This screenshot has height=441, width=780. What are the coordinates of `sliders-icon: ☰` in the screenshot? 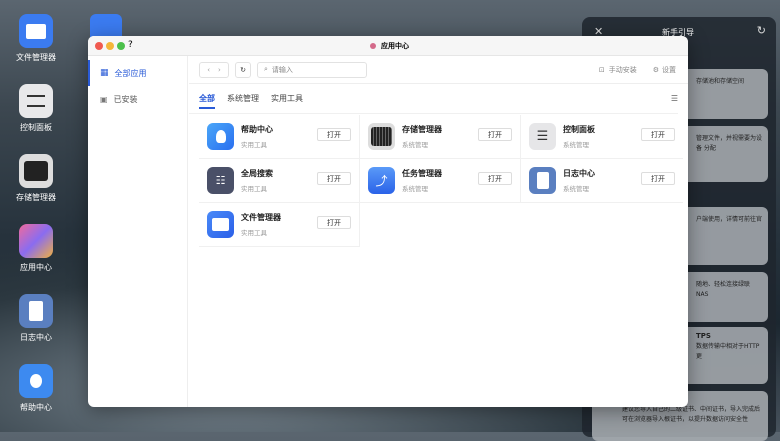 It's located at (542, 136).